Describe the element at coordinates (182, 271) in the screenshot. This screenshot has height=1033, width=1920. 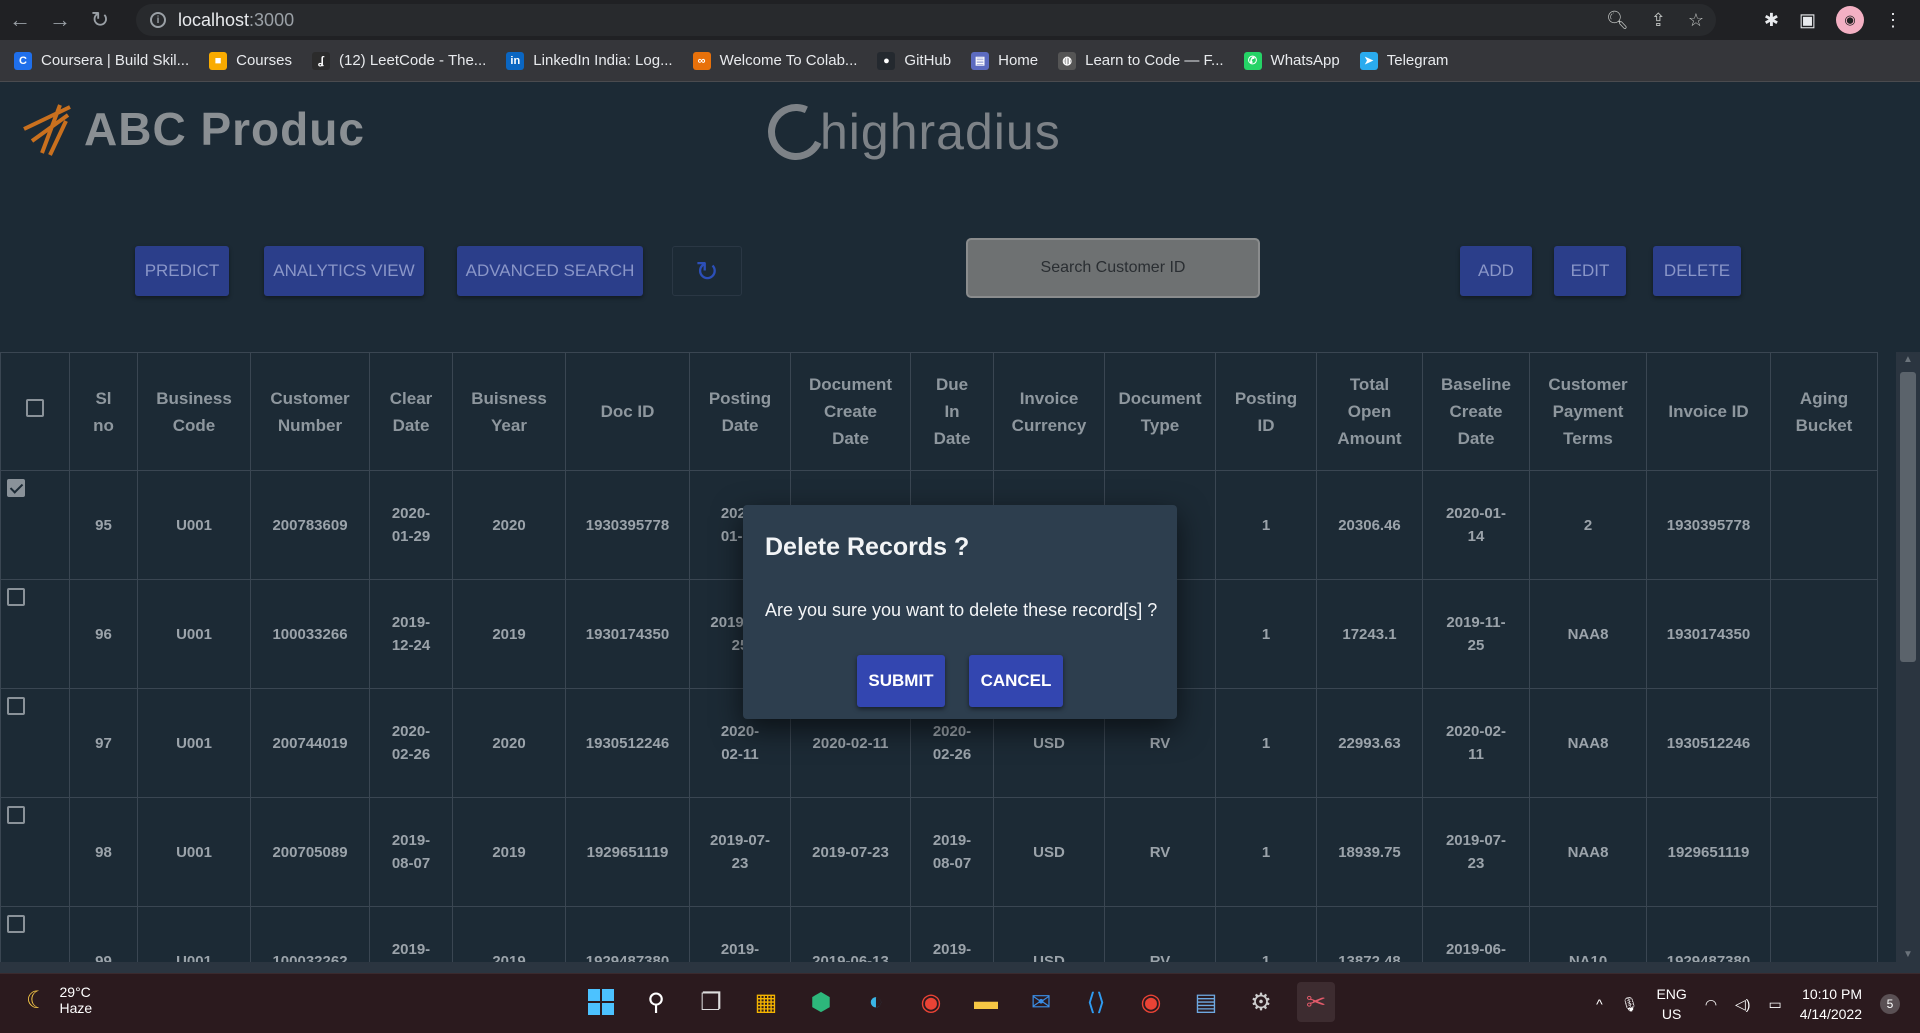
I see `predict-button: PREDICT` at that location.